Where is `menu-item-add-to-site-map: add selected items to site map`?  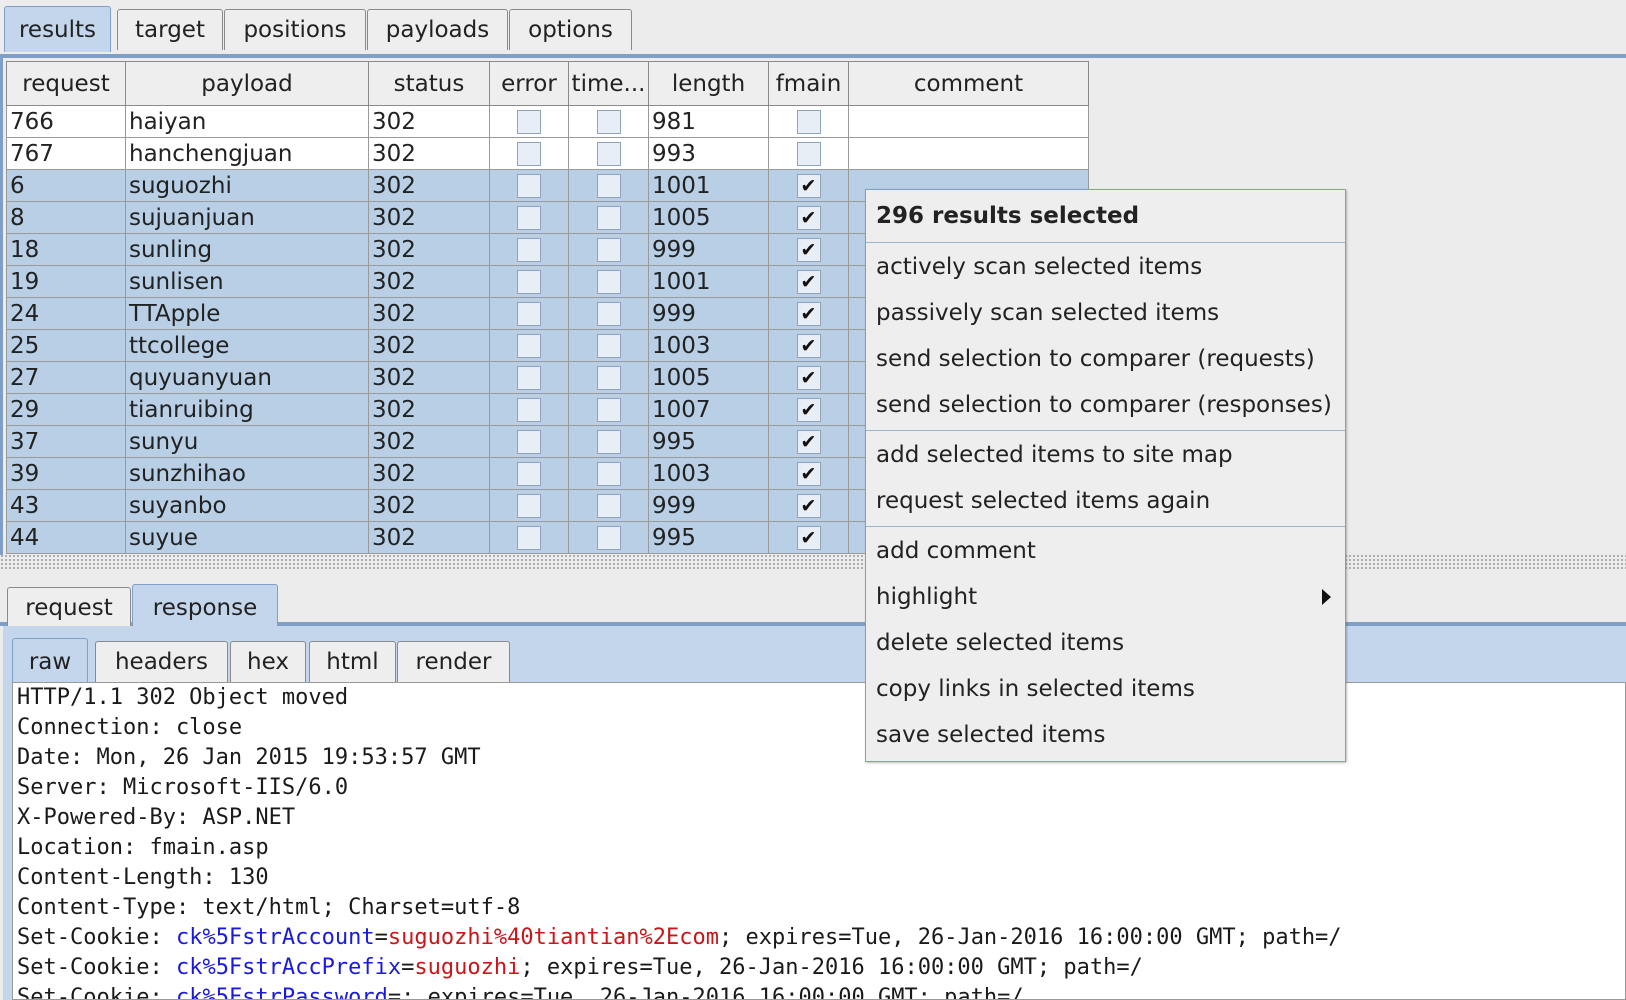
menu-item-add-to-site-map: add selected items to site map is located at coordinates (1105, 455).